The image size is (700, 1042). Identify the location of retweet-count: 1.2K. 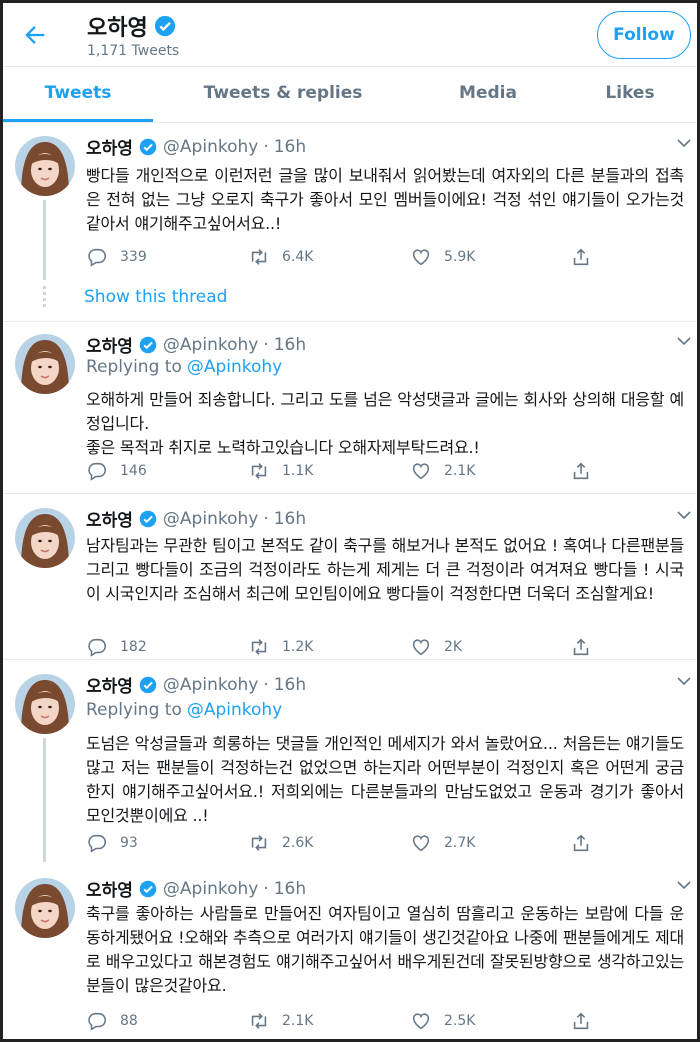
(298, 647).